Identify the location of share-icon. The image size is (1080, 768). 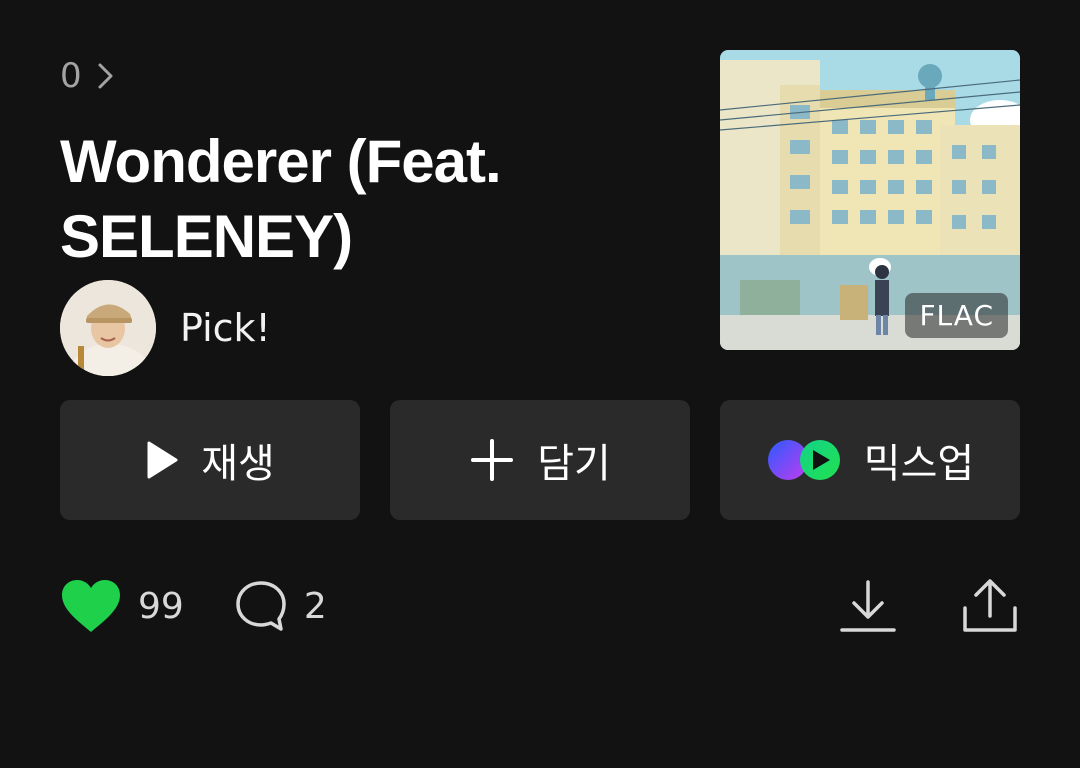
(990, 606).